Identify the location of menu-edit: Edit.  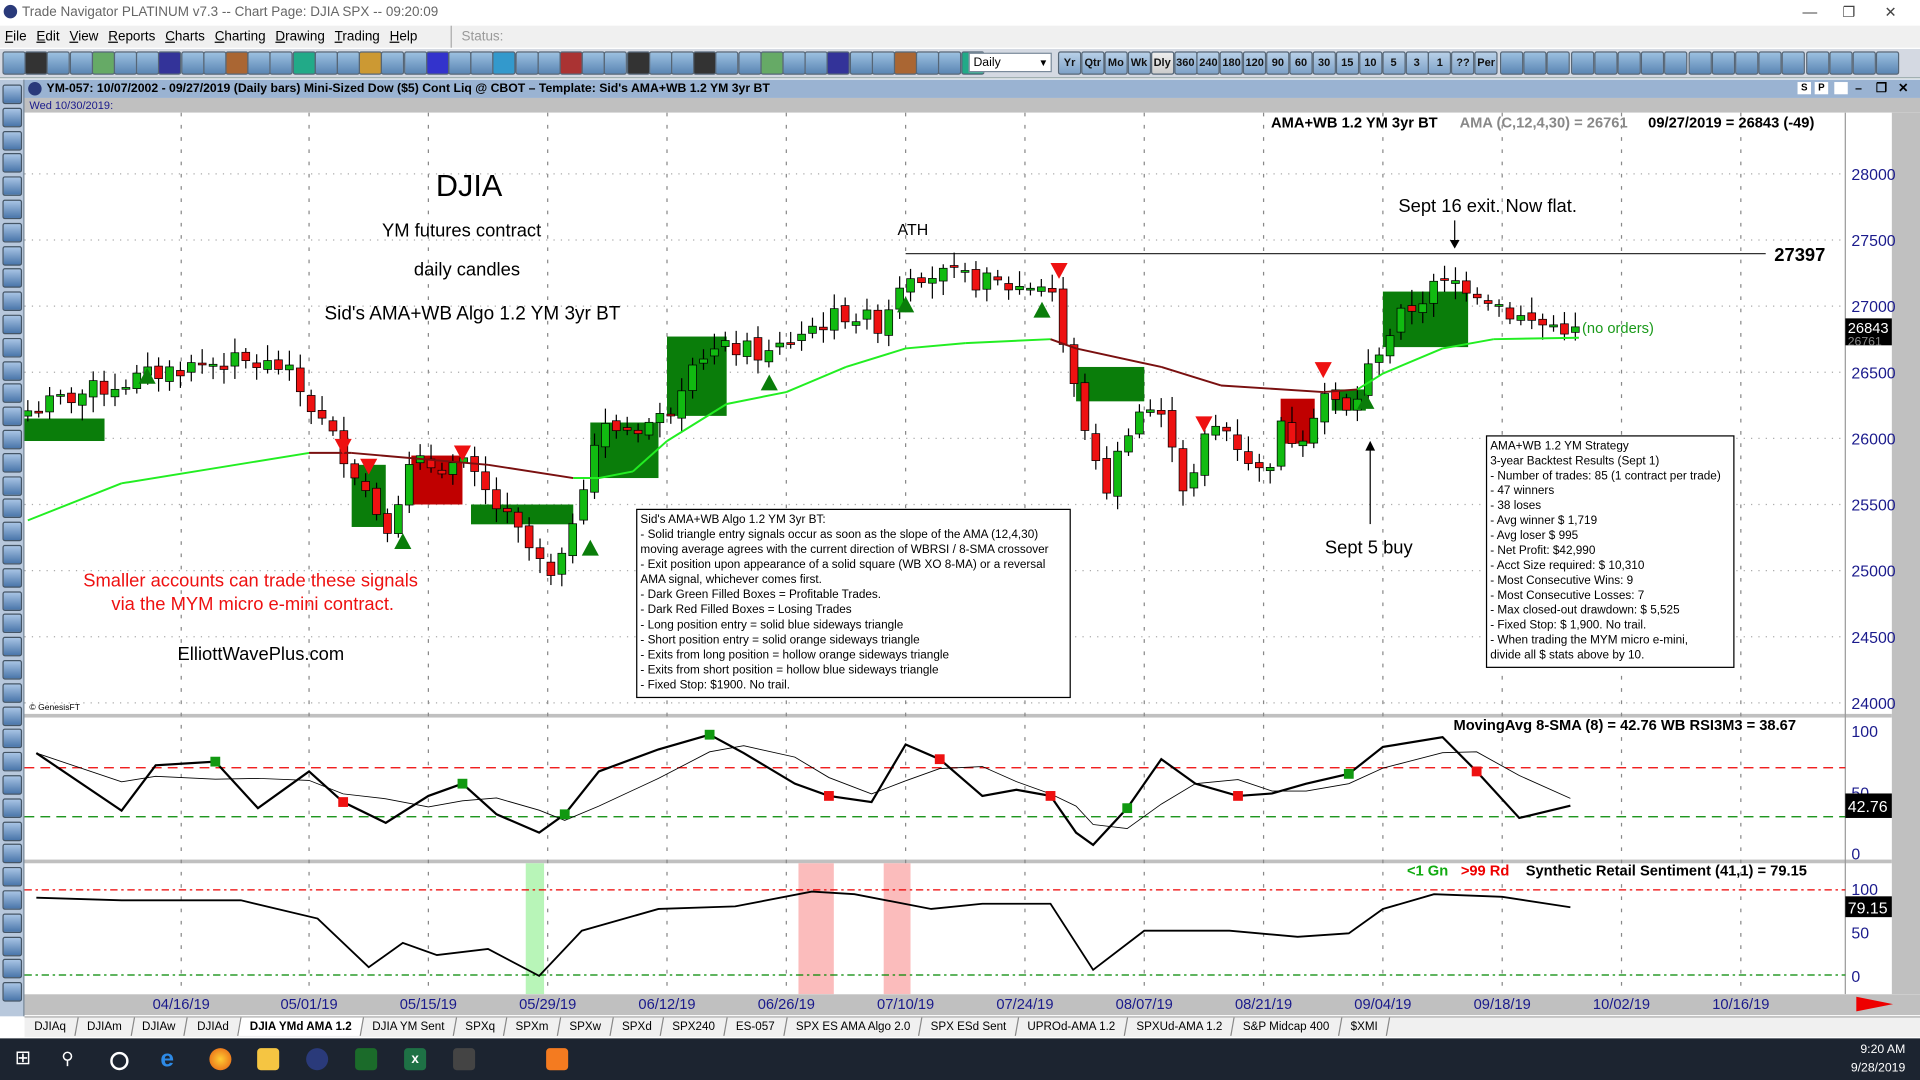
(48, 37).